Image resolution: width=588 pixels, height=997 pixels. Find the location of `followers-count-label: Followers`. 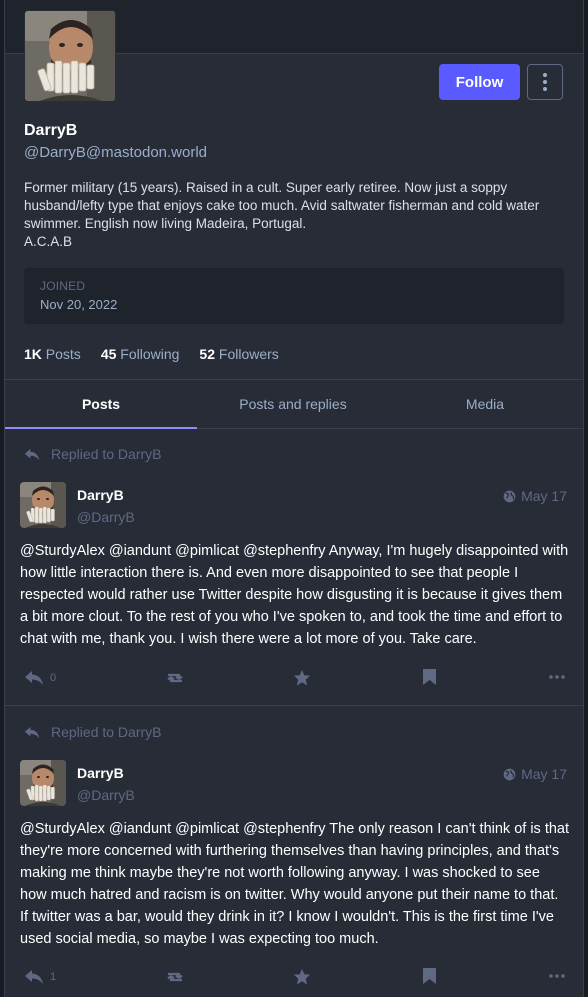

followers-count-label: Followers is located at coordinates (248, 354).